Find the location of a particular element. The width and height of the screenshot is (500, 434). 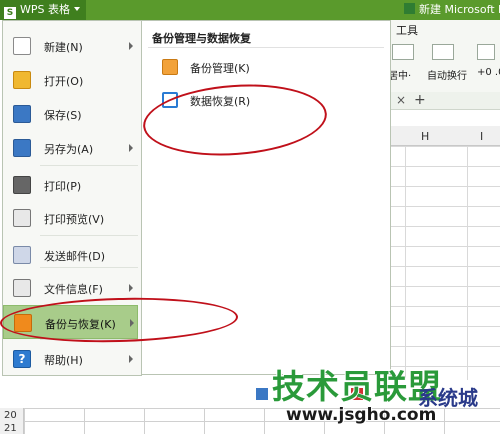

menu-item-open: 打开(O) is located at coordinates (70, 80).